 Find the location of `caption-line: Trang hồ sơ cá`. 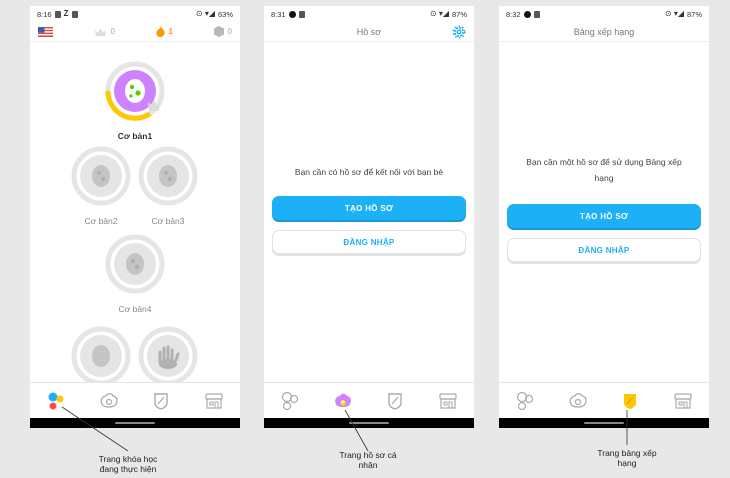

caption-line: Trang hồ sơ cá is located at coordinates (368, 455).